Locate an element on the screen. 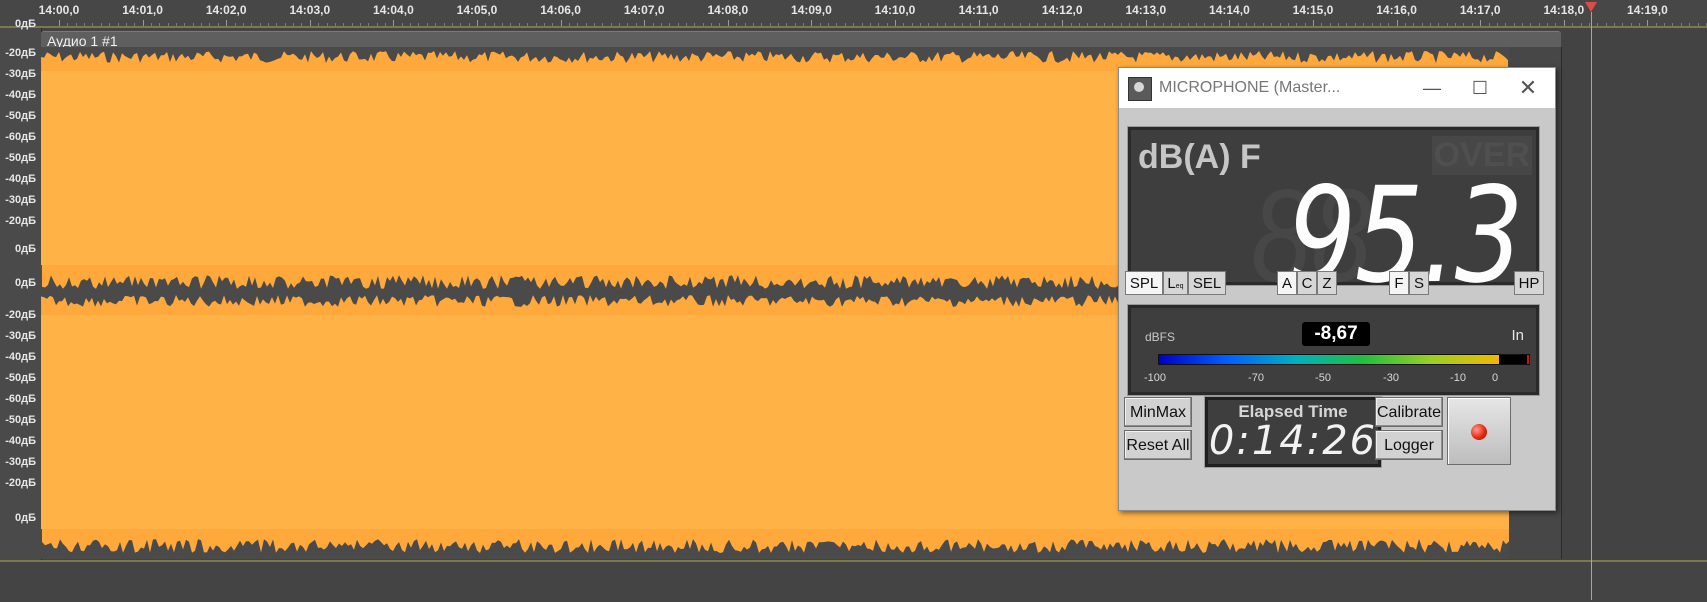  spl-button: SPL is located at coordinates (1144, 283).